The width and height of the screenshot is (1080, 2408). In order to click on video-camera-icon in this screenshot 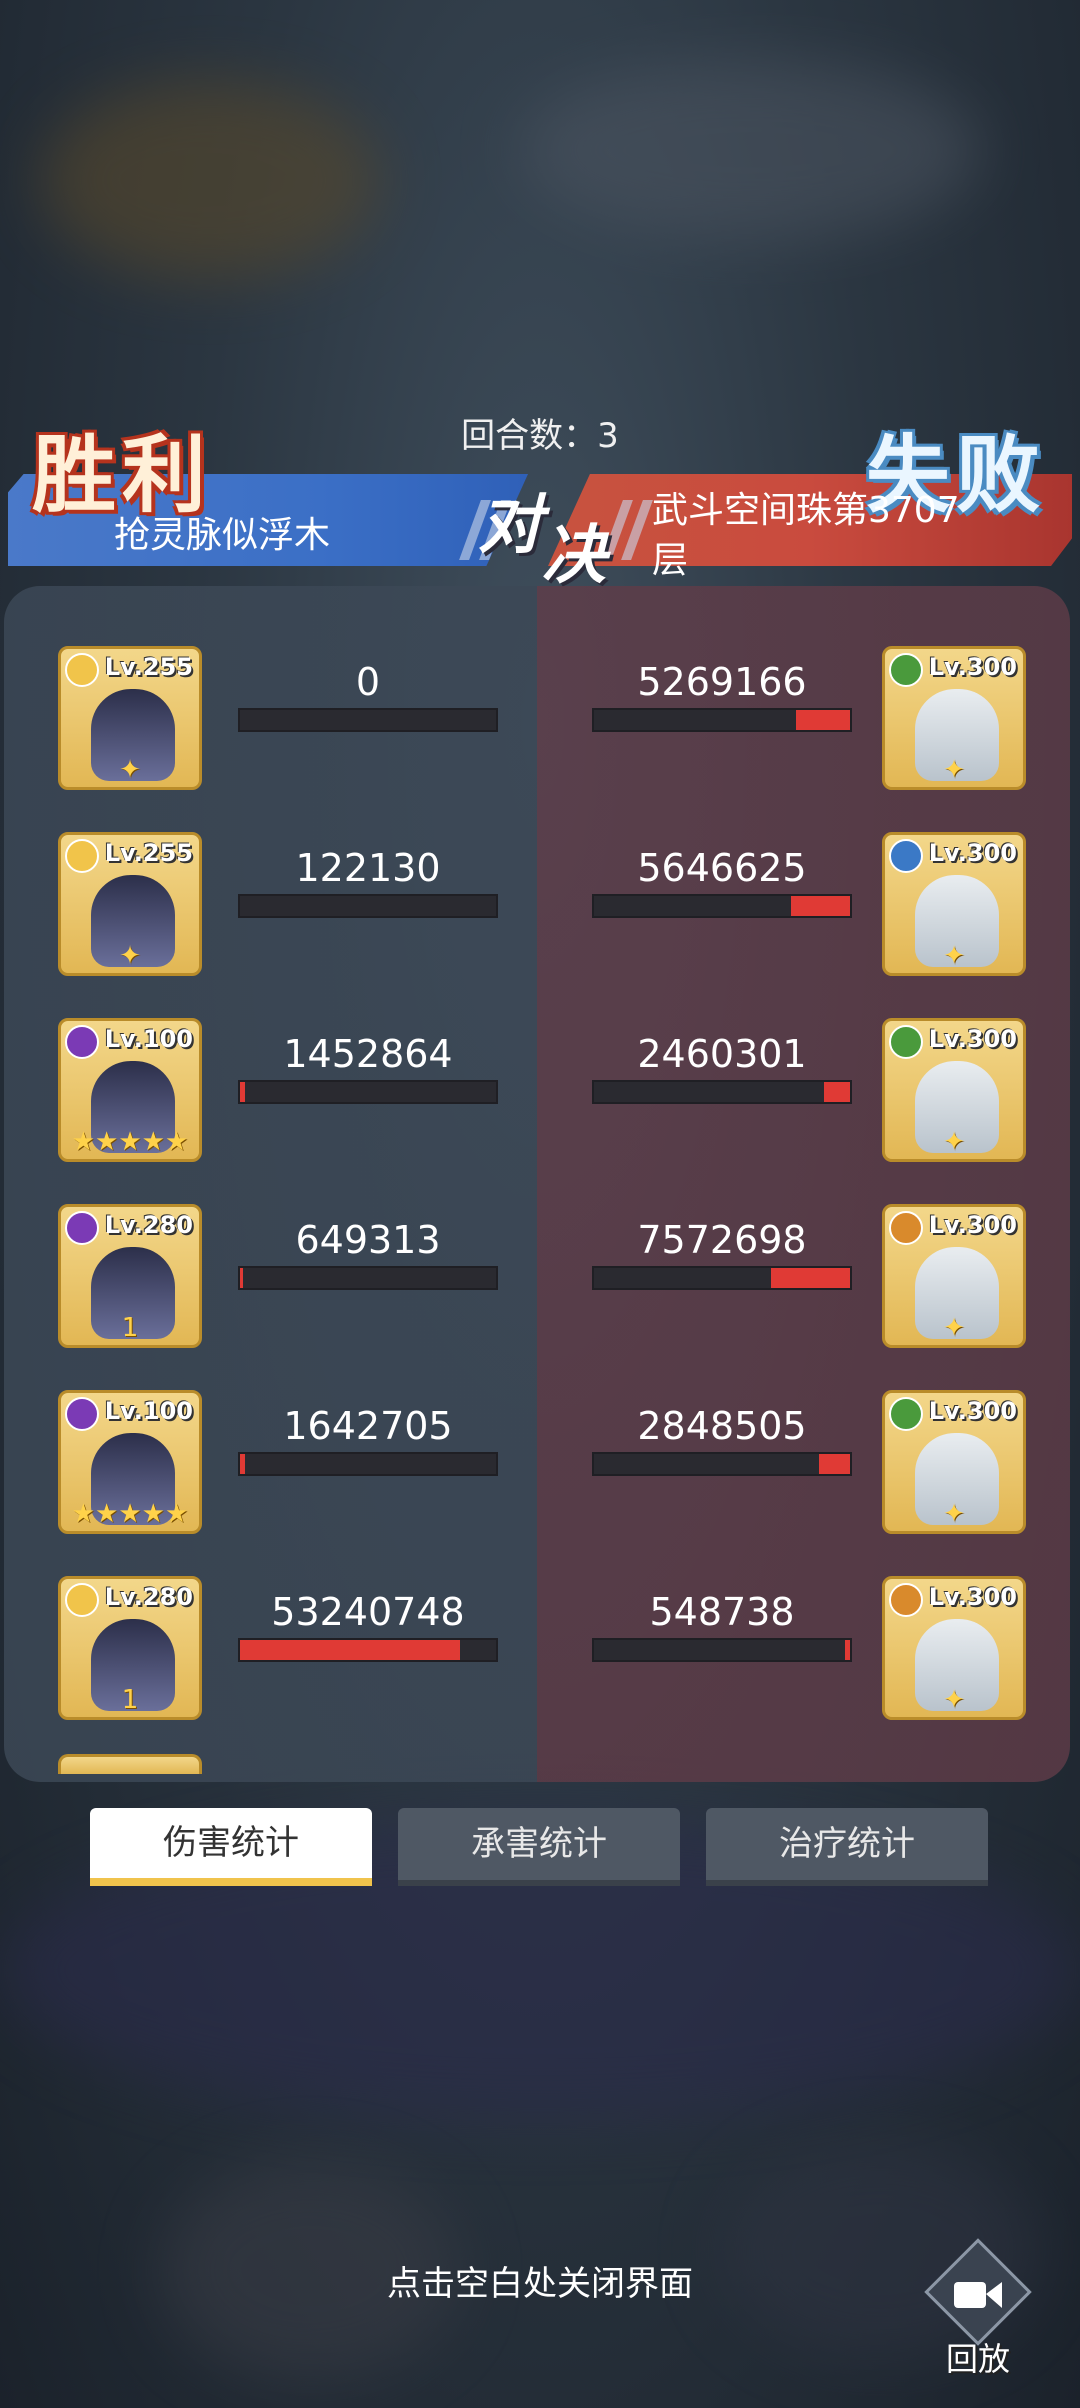, I will do `click(978, 2295)`.